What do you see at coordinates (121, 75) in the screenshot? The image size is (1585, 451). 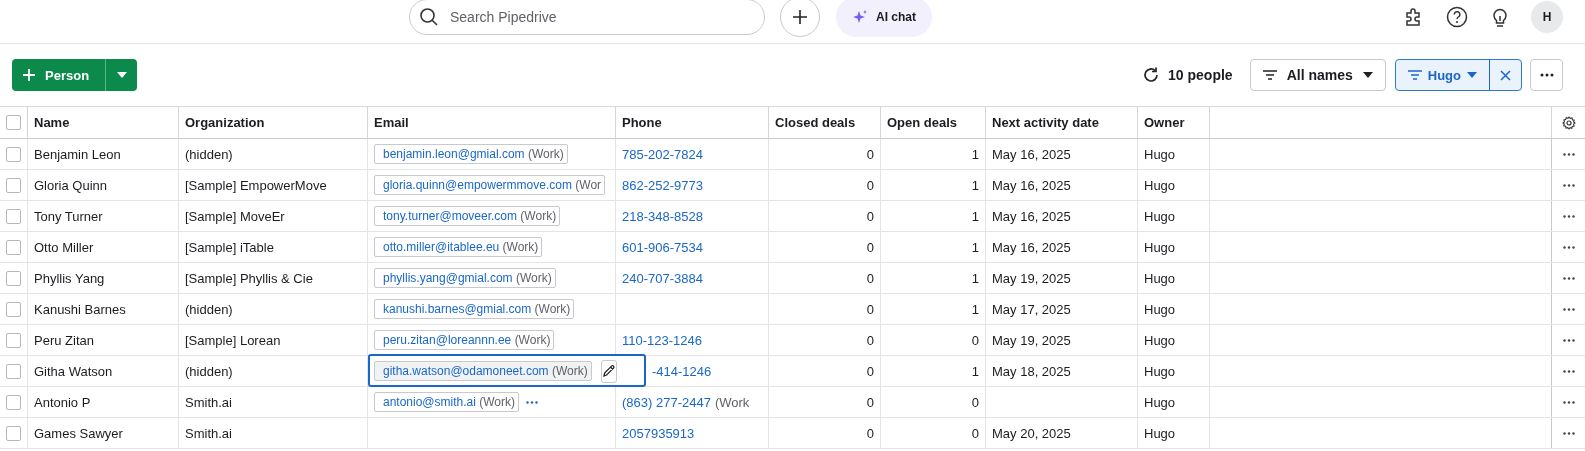 I see `dropdown-button` at bounding box center [121, 75].